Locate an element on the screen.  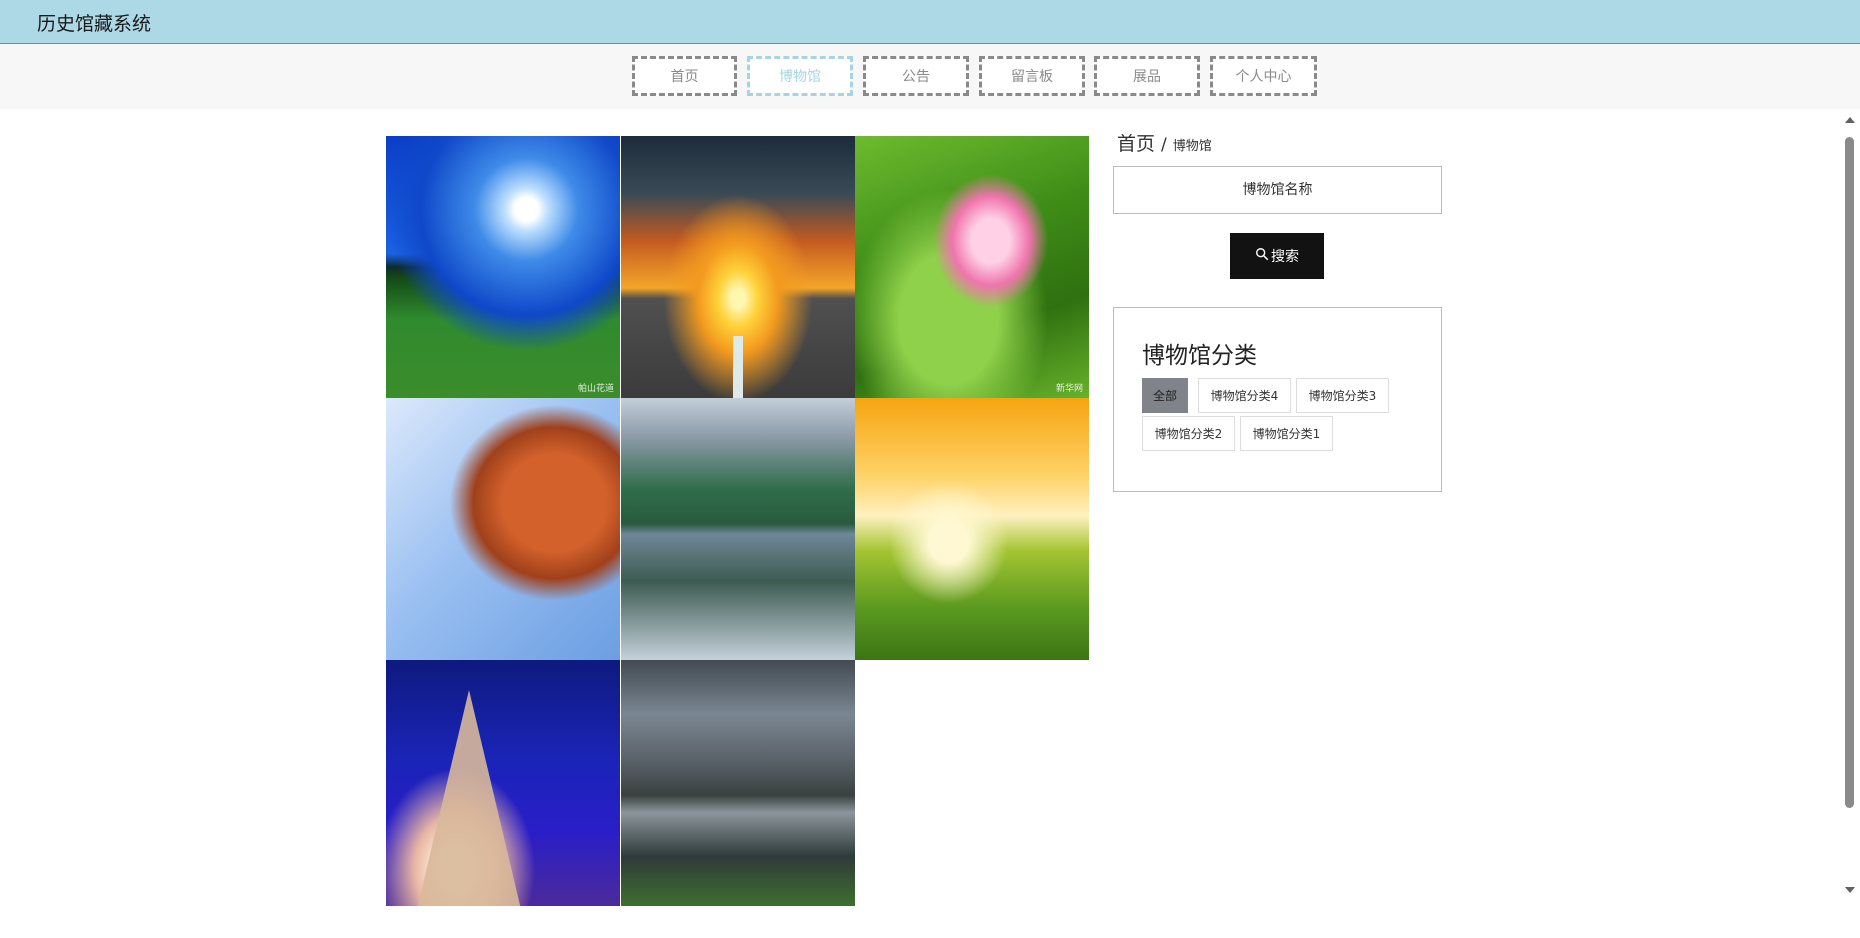
nav-item-profile: 个人中心 is located at coordinates (1263, 76).